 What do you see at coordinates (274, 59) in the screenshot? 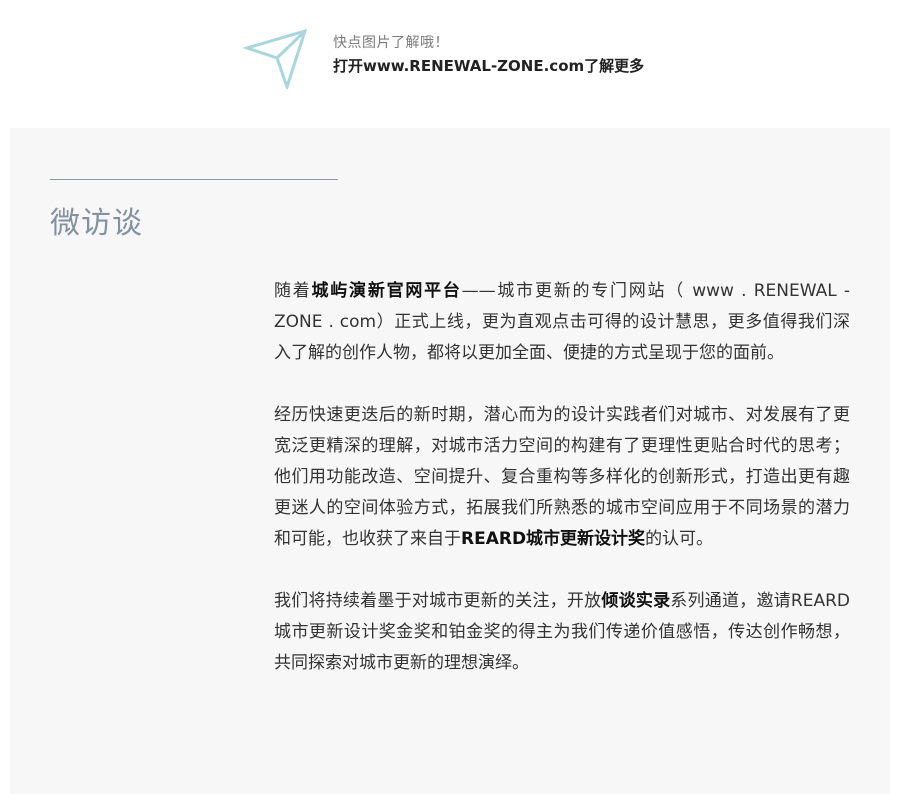
I see `paper-plane-icon` at bounding box center [274, 59].